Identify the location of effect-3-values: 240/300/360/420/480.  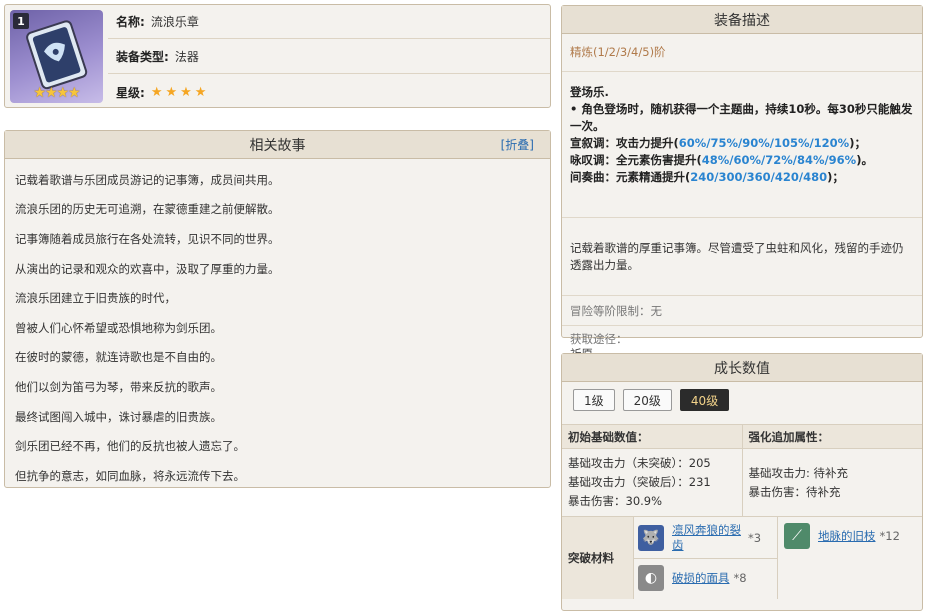
(759, 177).